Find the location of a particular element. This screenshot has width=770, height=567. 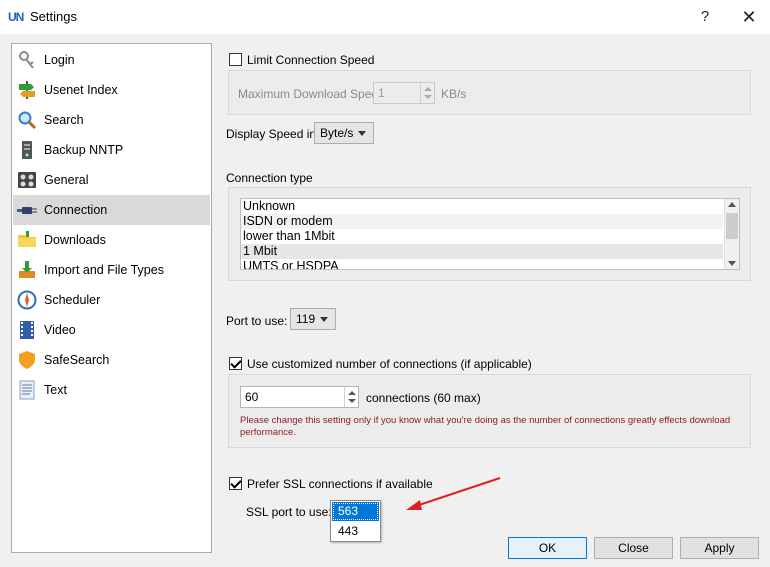

sidebar-item-video: Video is located at coordinates (111, 330).